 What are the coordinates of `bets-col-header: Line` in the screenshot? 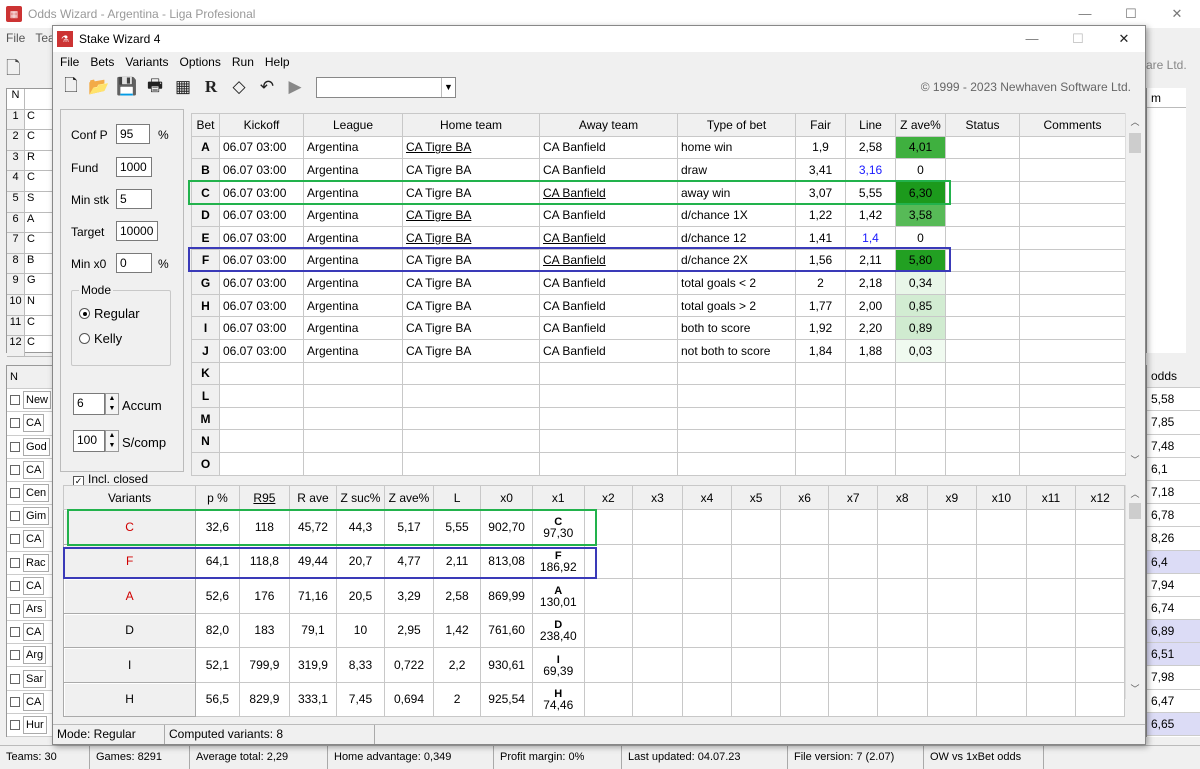 It's located at (870, 125).